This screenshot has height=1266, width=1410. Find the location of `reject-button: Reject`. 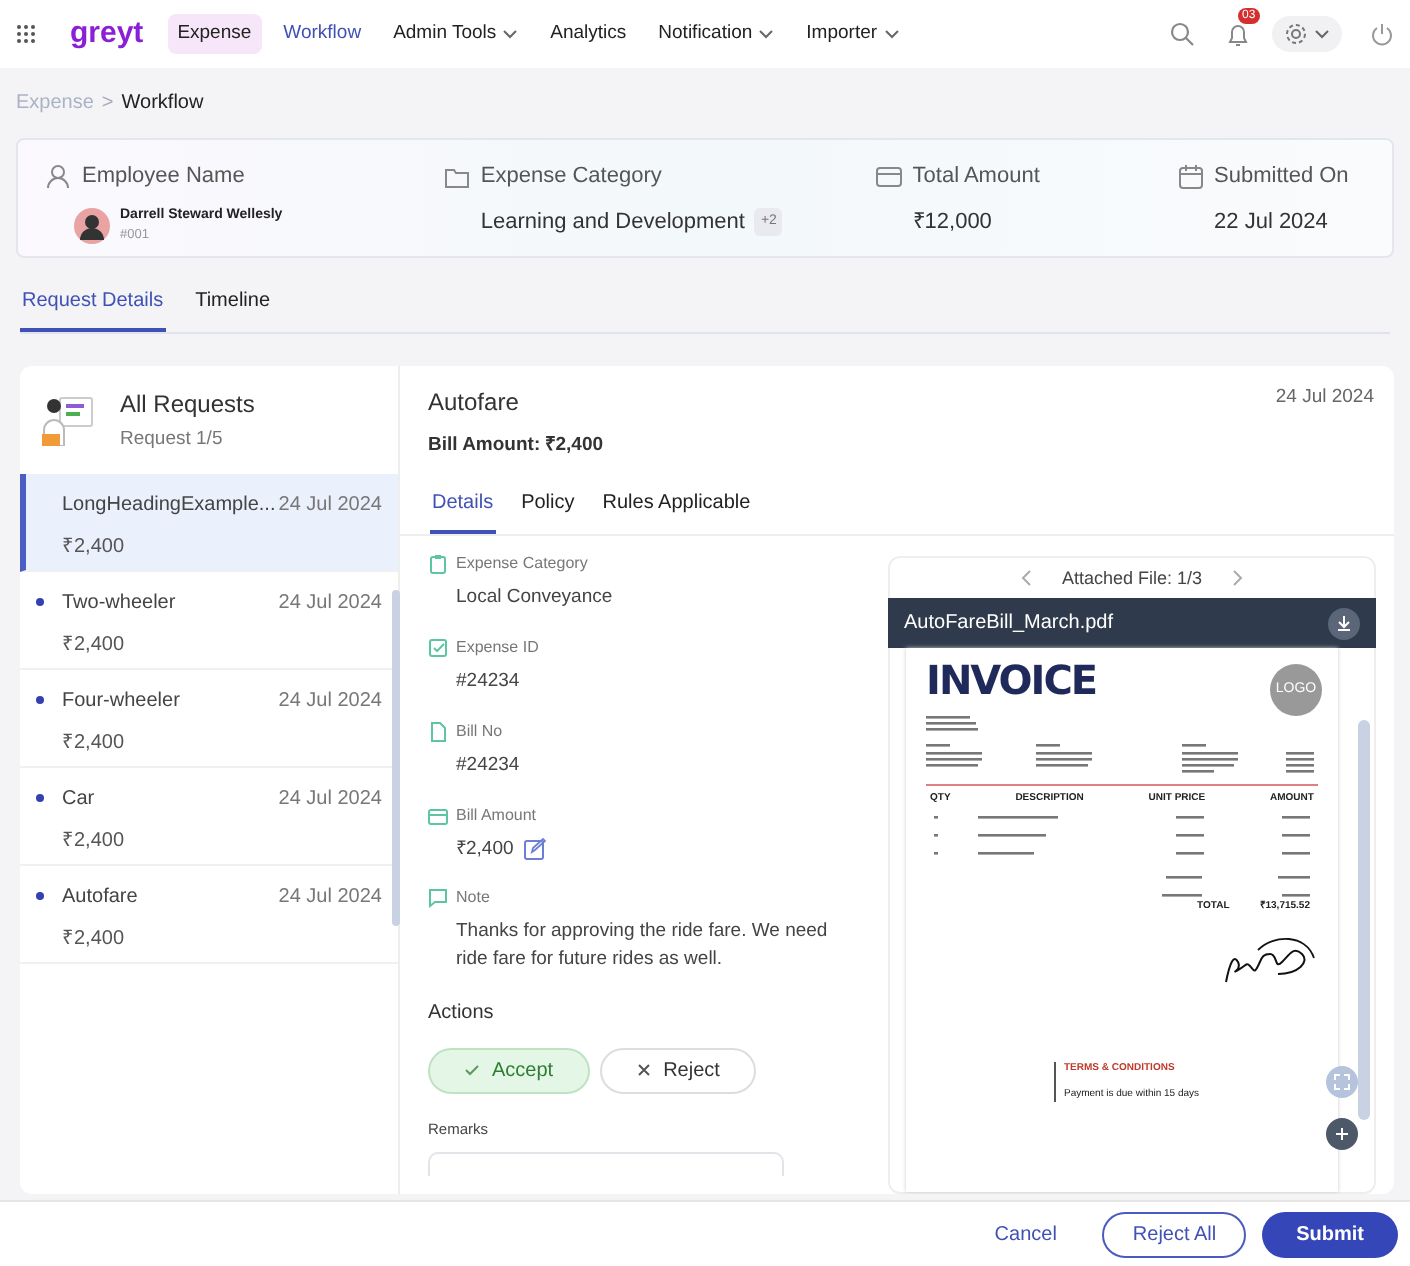

reject-button: Reject is located at coordinates (677, 1070).